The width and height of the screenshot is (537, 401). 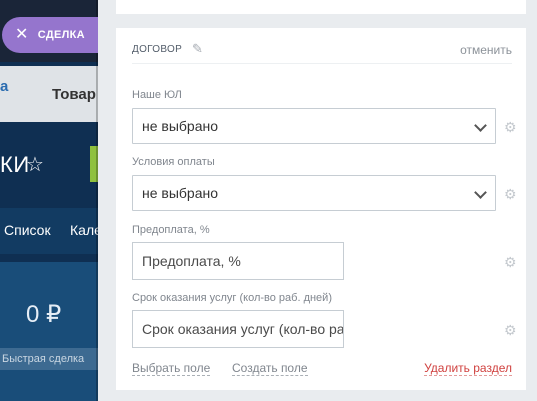 I want to click on legal-entity-select: не выбрано, so click(x=314, y=126).